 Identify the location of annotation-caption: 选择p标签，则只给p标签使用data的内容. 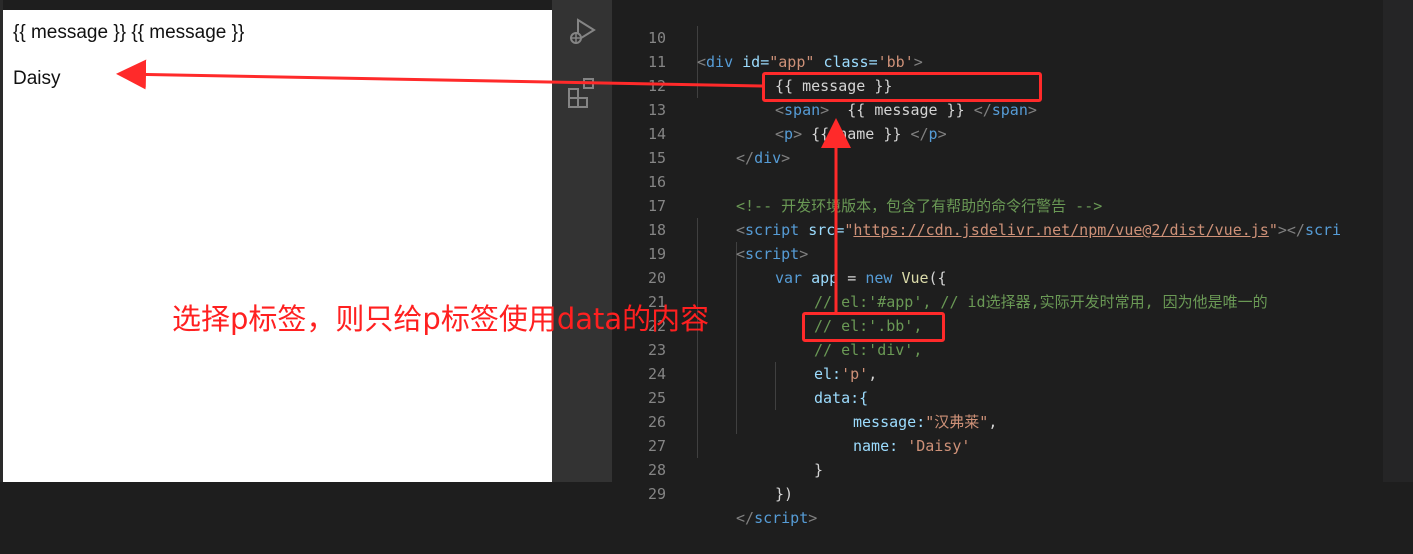
(441, 319).